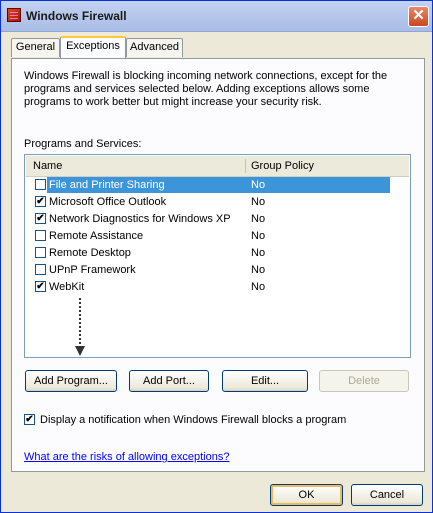 The height and width of the screenshot is (513, 433). What do you see at coordinates (217, 166) in the screenshot?
I see `list-header: Name Group Policy` at bounding box center [217, 166].